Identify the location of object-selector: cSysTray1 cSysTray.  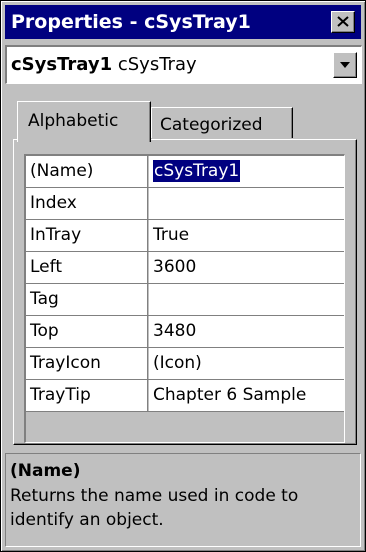
(183, 64).